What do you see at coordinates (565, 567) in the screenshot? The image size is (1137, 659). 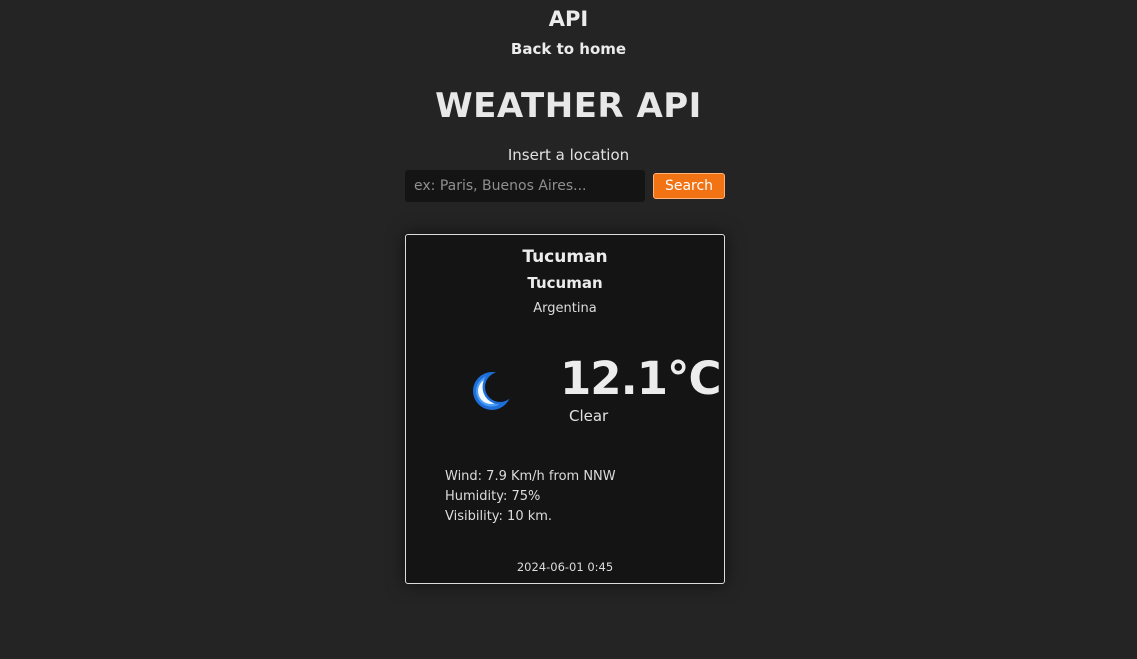 I see `timestamp: 2024-06-01 0:45` at bounding box center [565, 567].